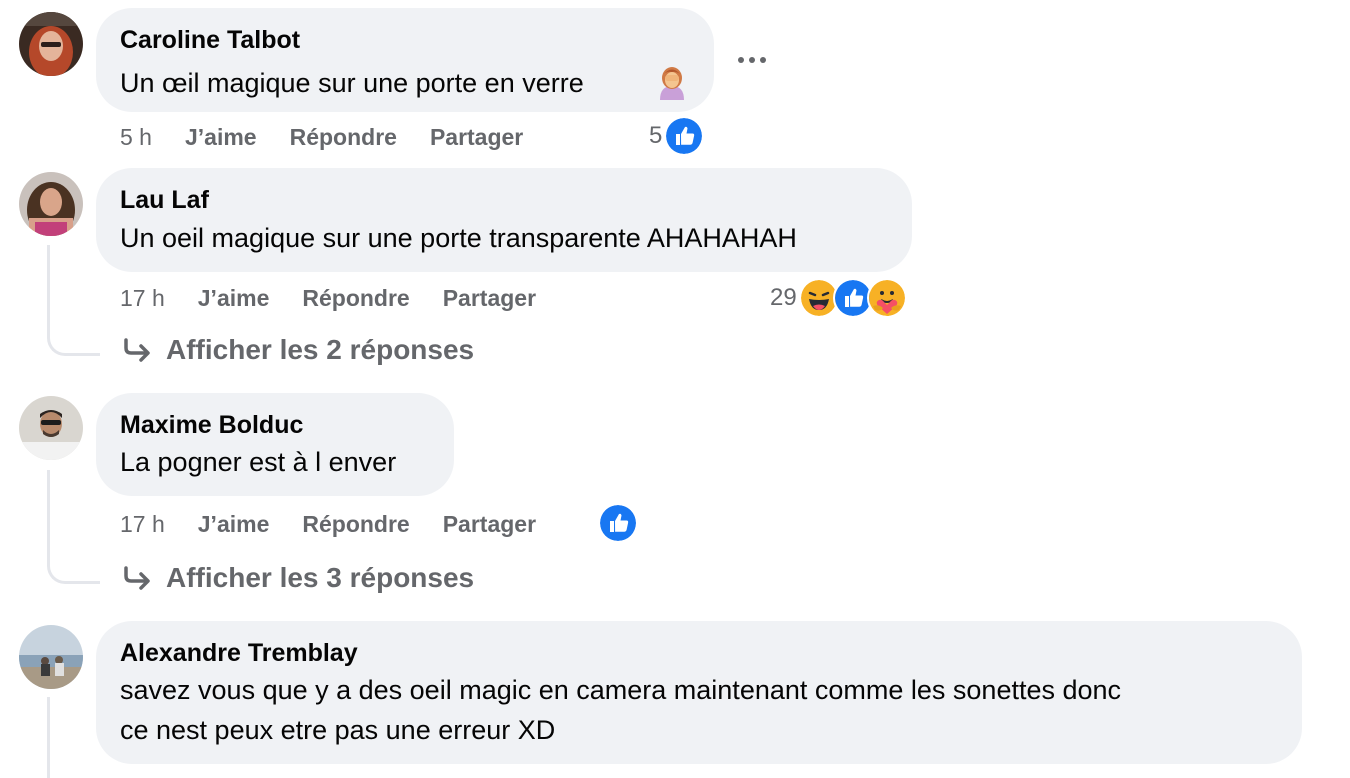  What do you see at coordinates (275, 444) in the screenshot?
I see `comment-bubble: Maxime Bolduc La pogner est à l enver` at bounding box center [275, 444].